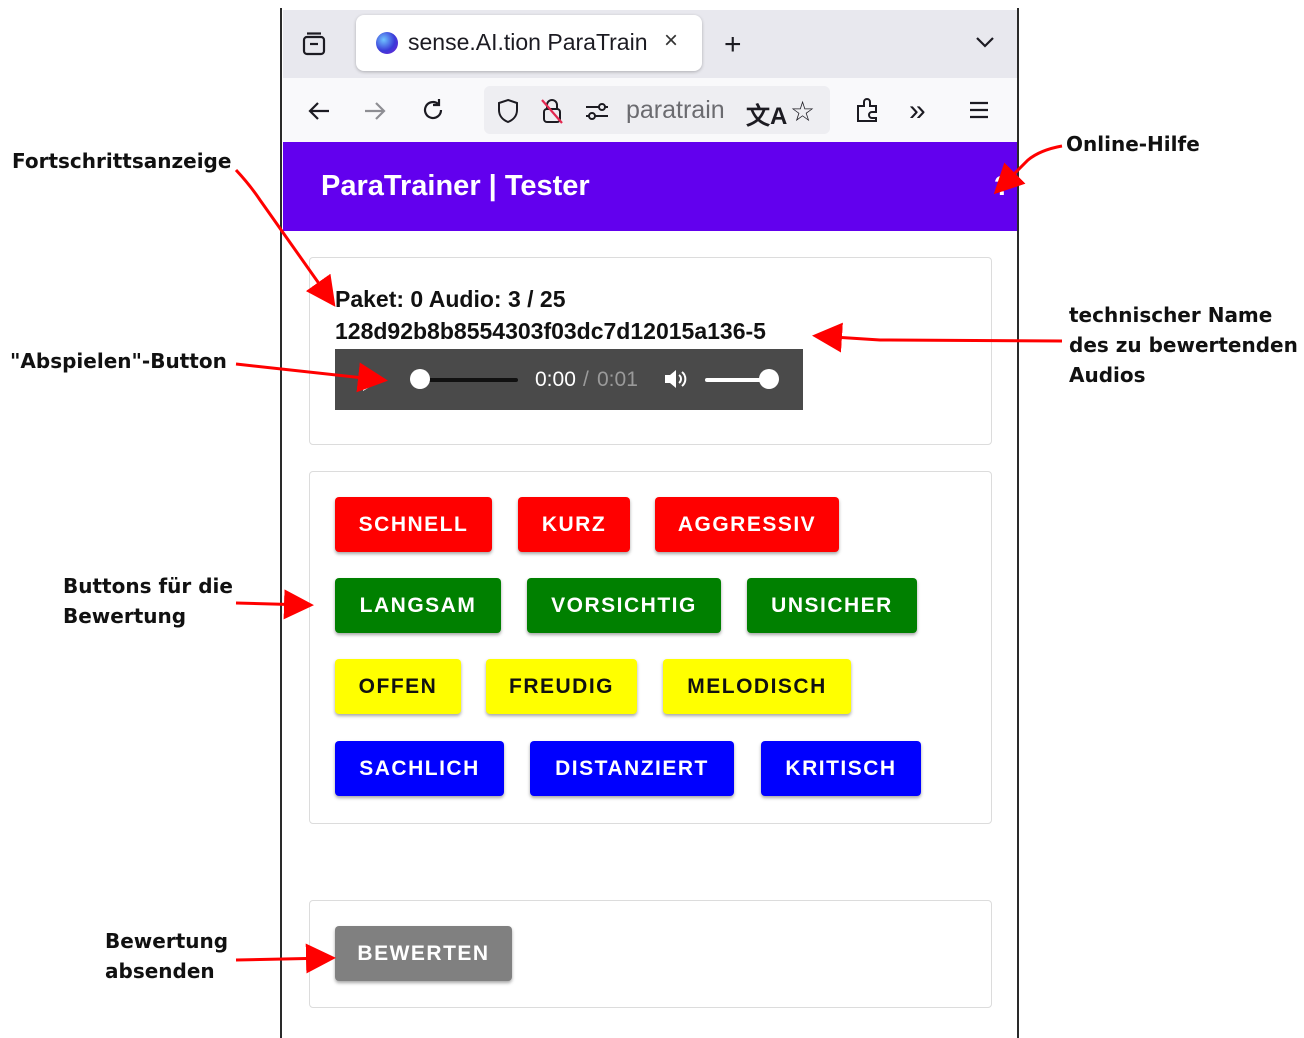  What do you see at coordinates (285, 958) in the screenshot?
I see `arrow-submit` at bounding box center [285, 958].